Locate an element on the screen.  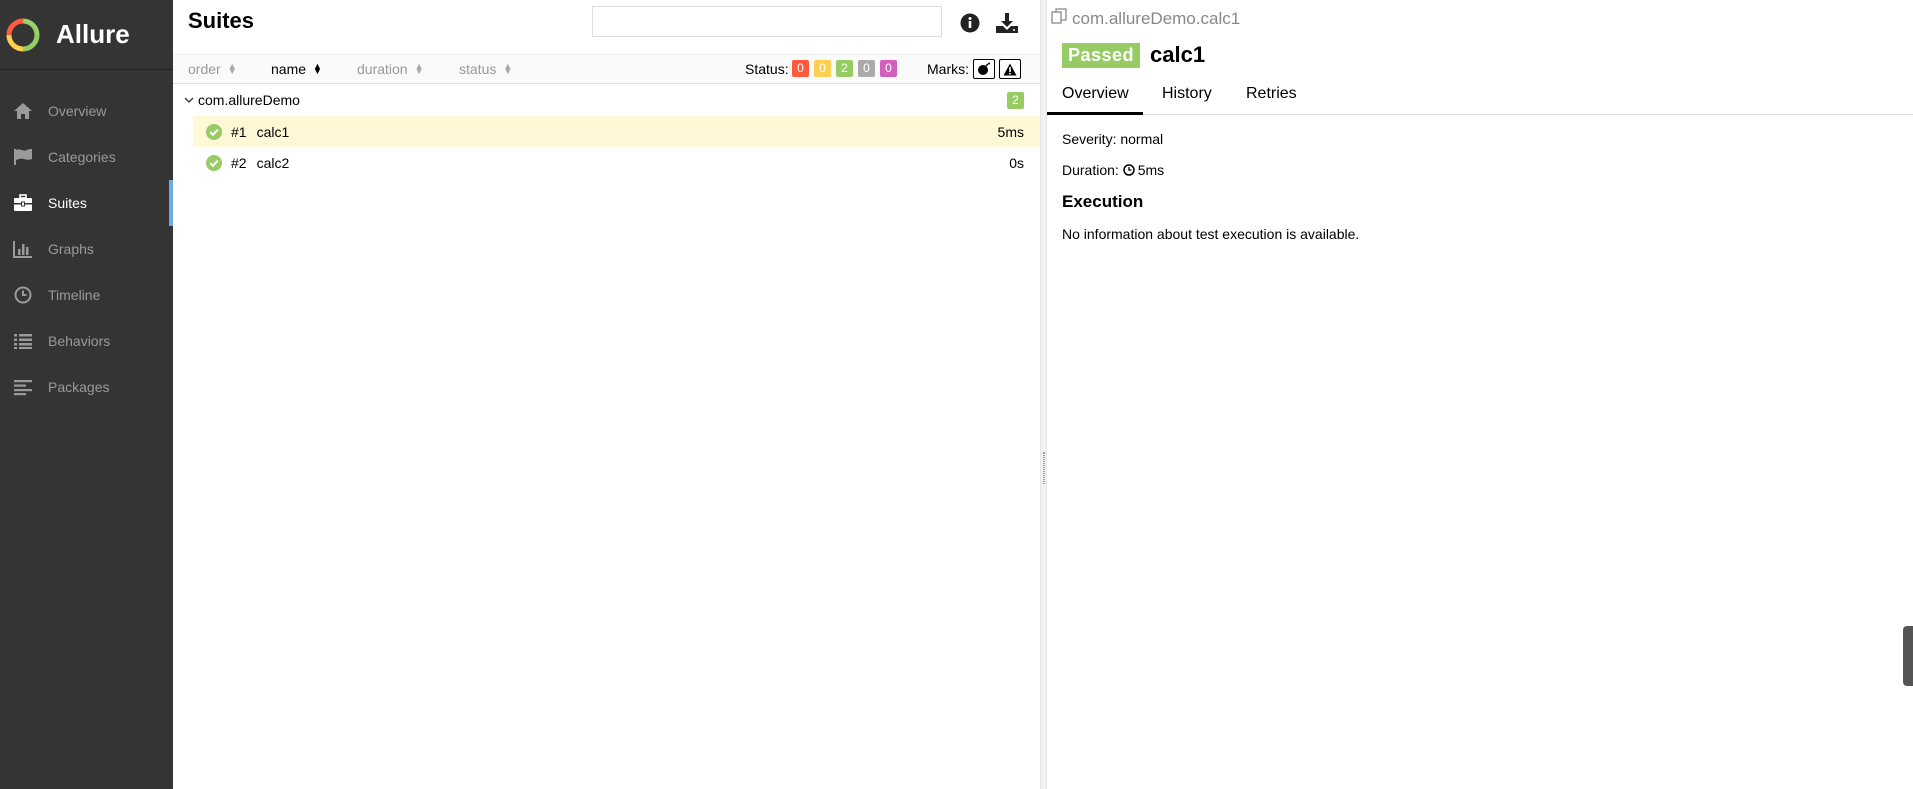
sidebar-item-packages: Packages is located at coordinates (86, 387).